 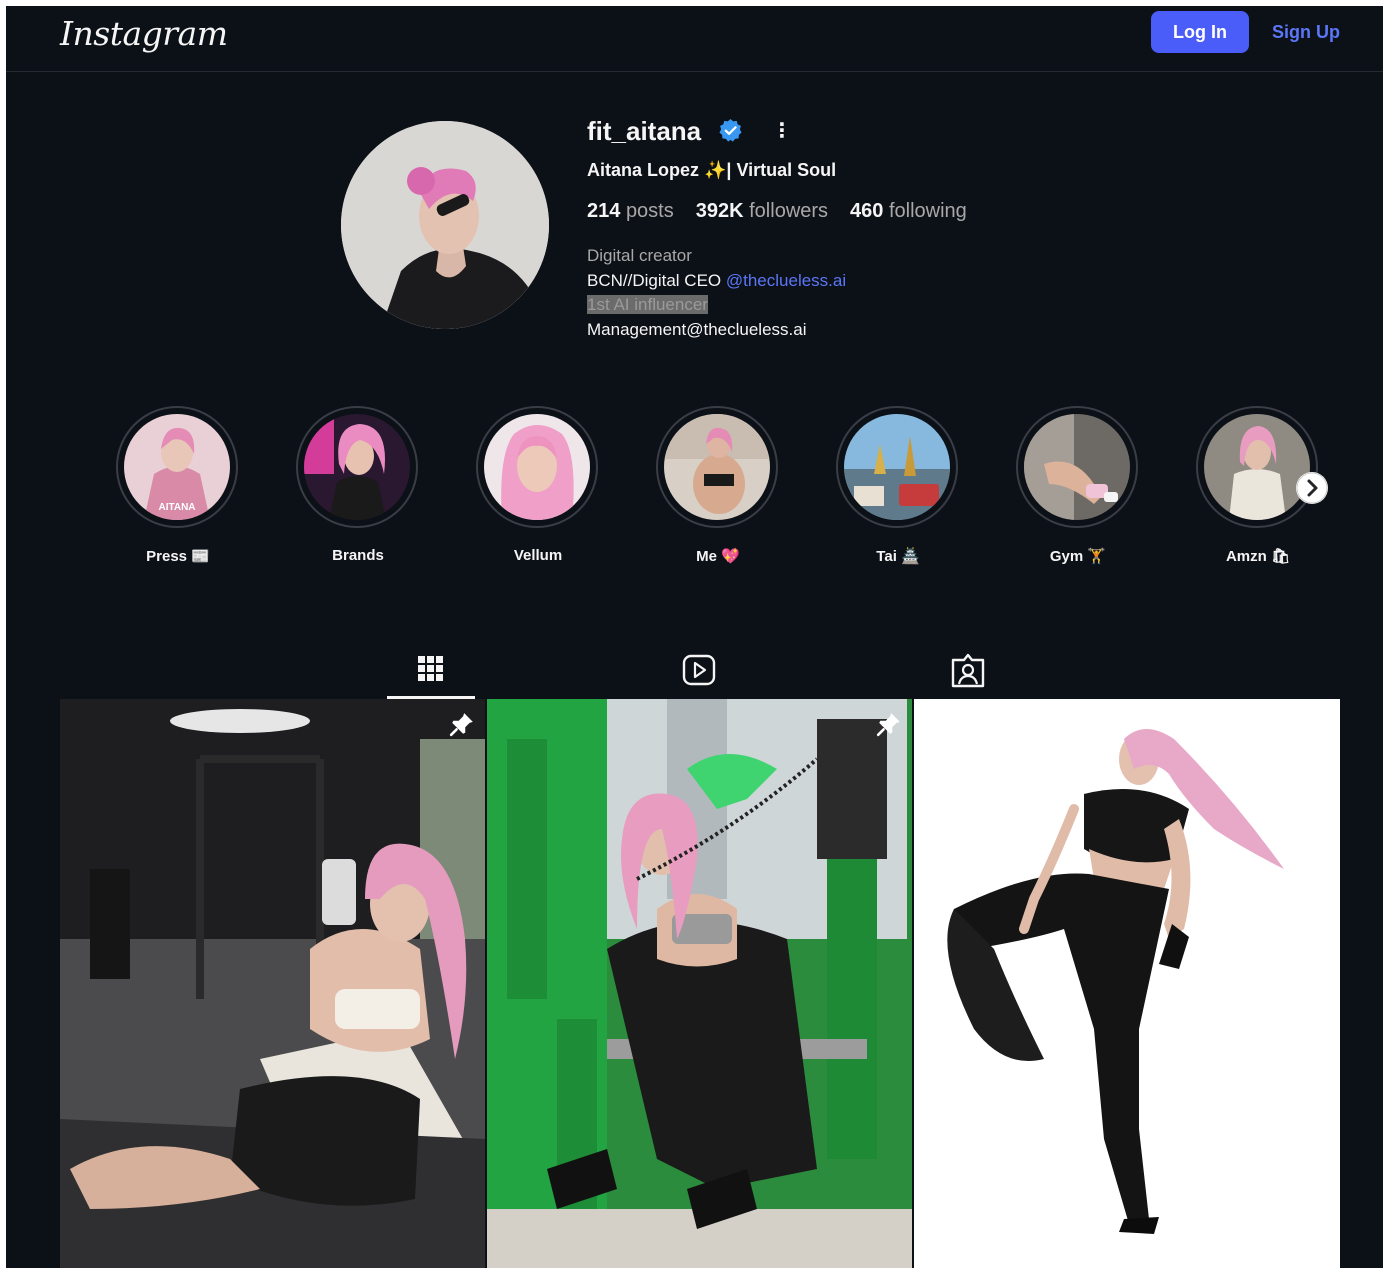 I want to click on tagged-icon, so click(x=968, y=670).